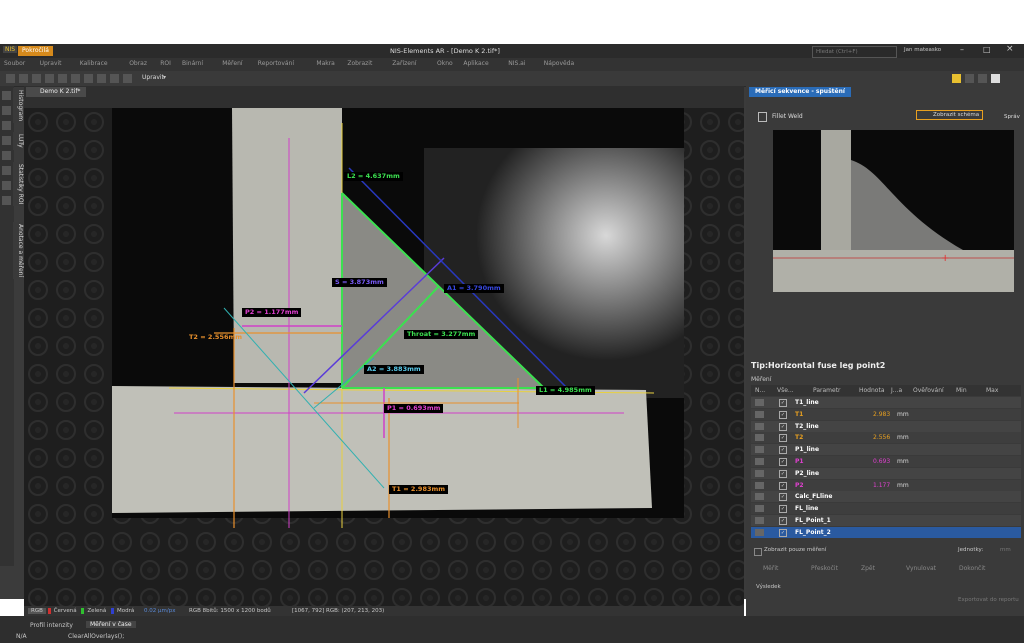  Describe the element at coordinates (414, 408) in the screenshot. I see `measure-label-p1: P1 = 0.693mm` at that location.